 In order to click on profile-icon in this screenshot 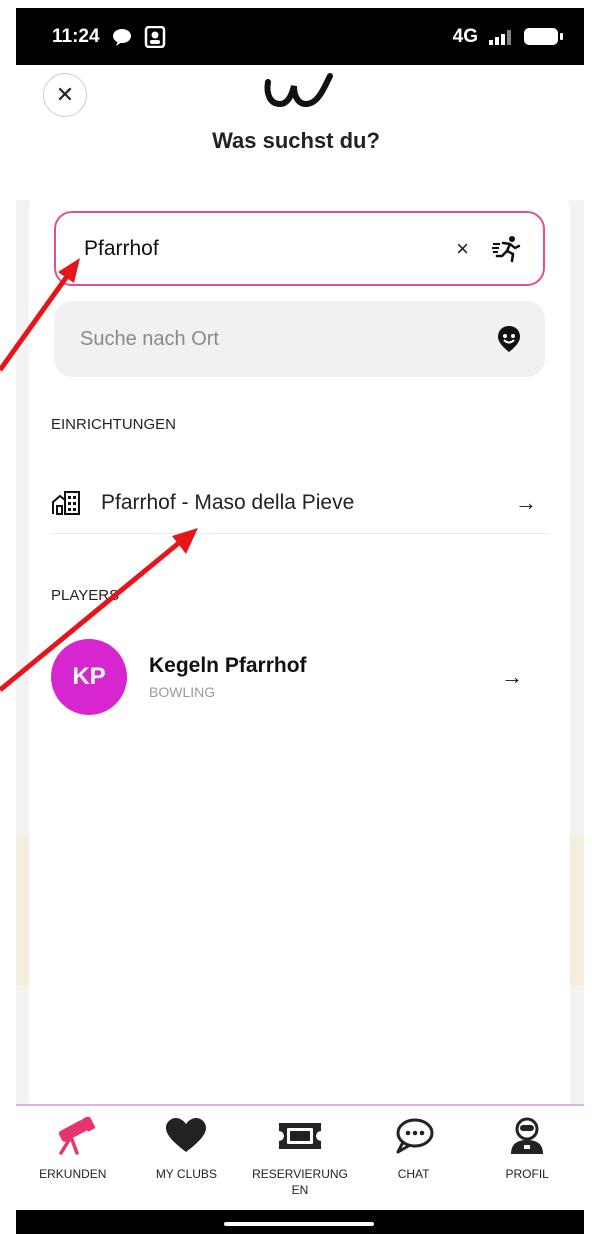, I will do `click(527, 1135)`.